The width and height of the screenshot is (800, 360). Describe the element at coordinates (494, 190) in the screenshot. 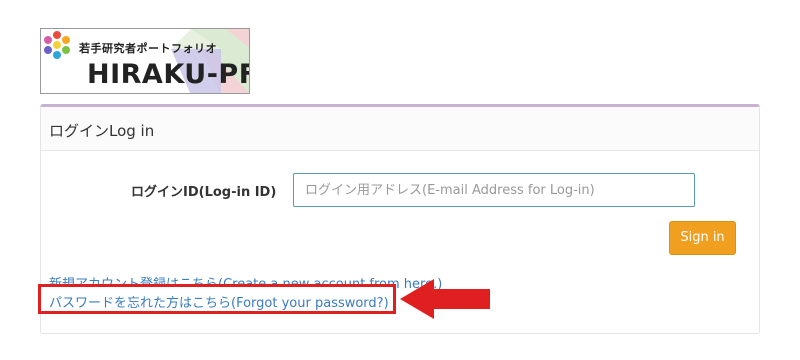

I see `login-id-input` at that location.